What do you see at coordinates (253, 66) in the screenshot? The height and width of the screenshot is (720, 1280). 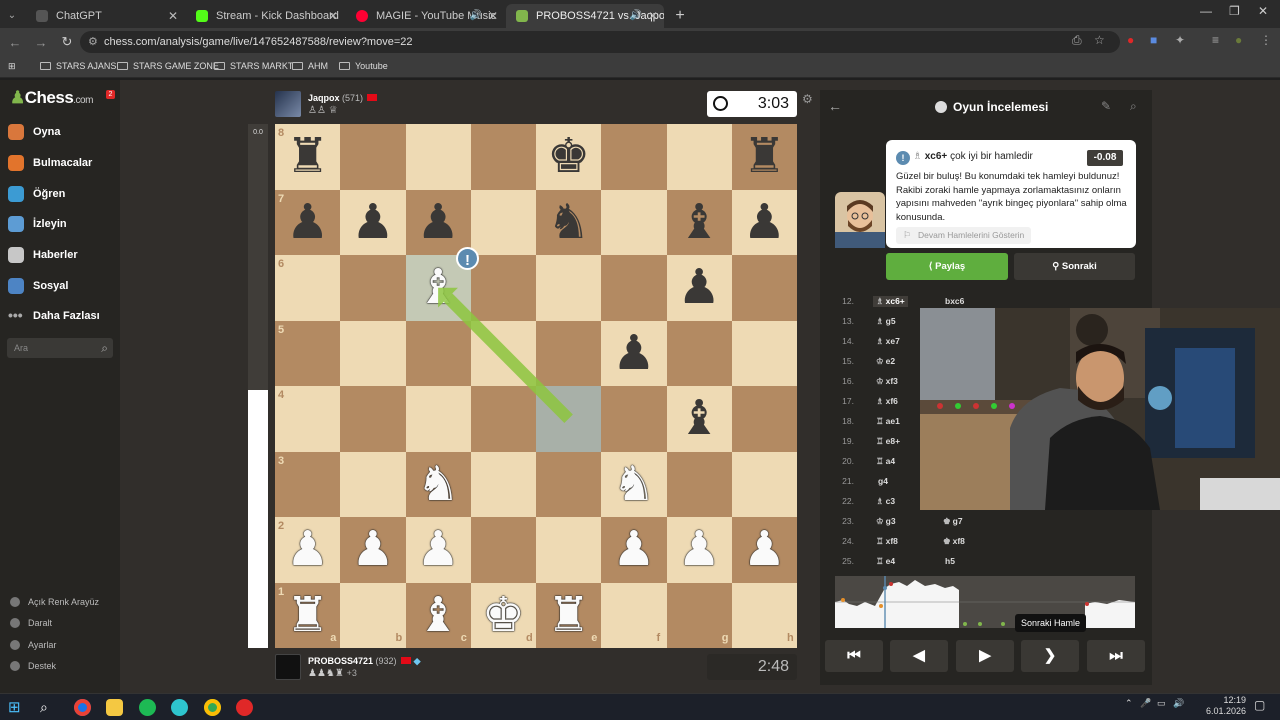 I see `bookmark-stars-markt: STARS MARKT` at bounding box center [253, 66].